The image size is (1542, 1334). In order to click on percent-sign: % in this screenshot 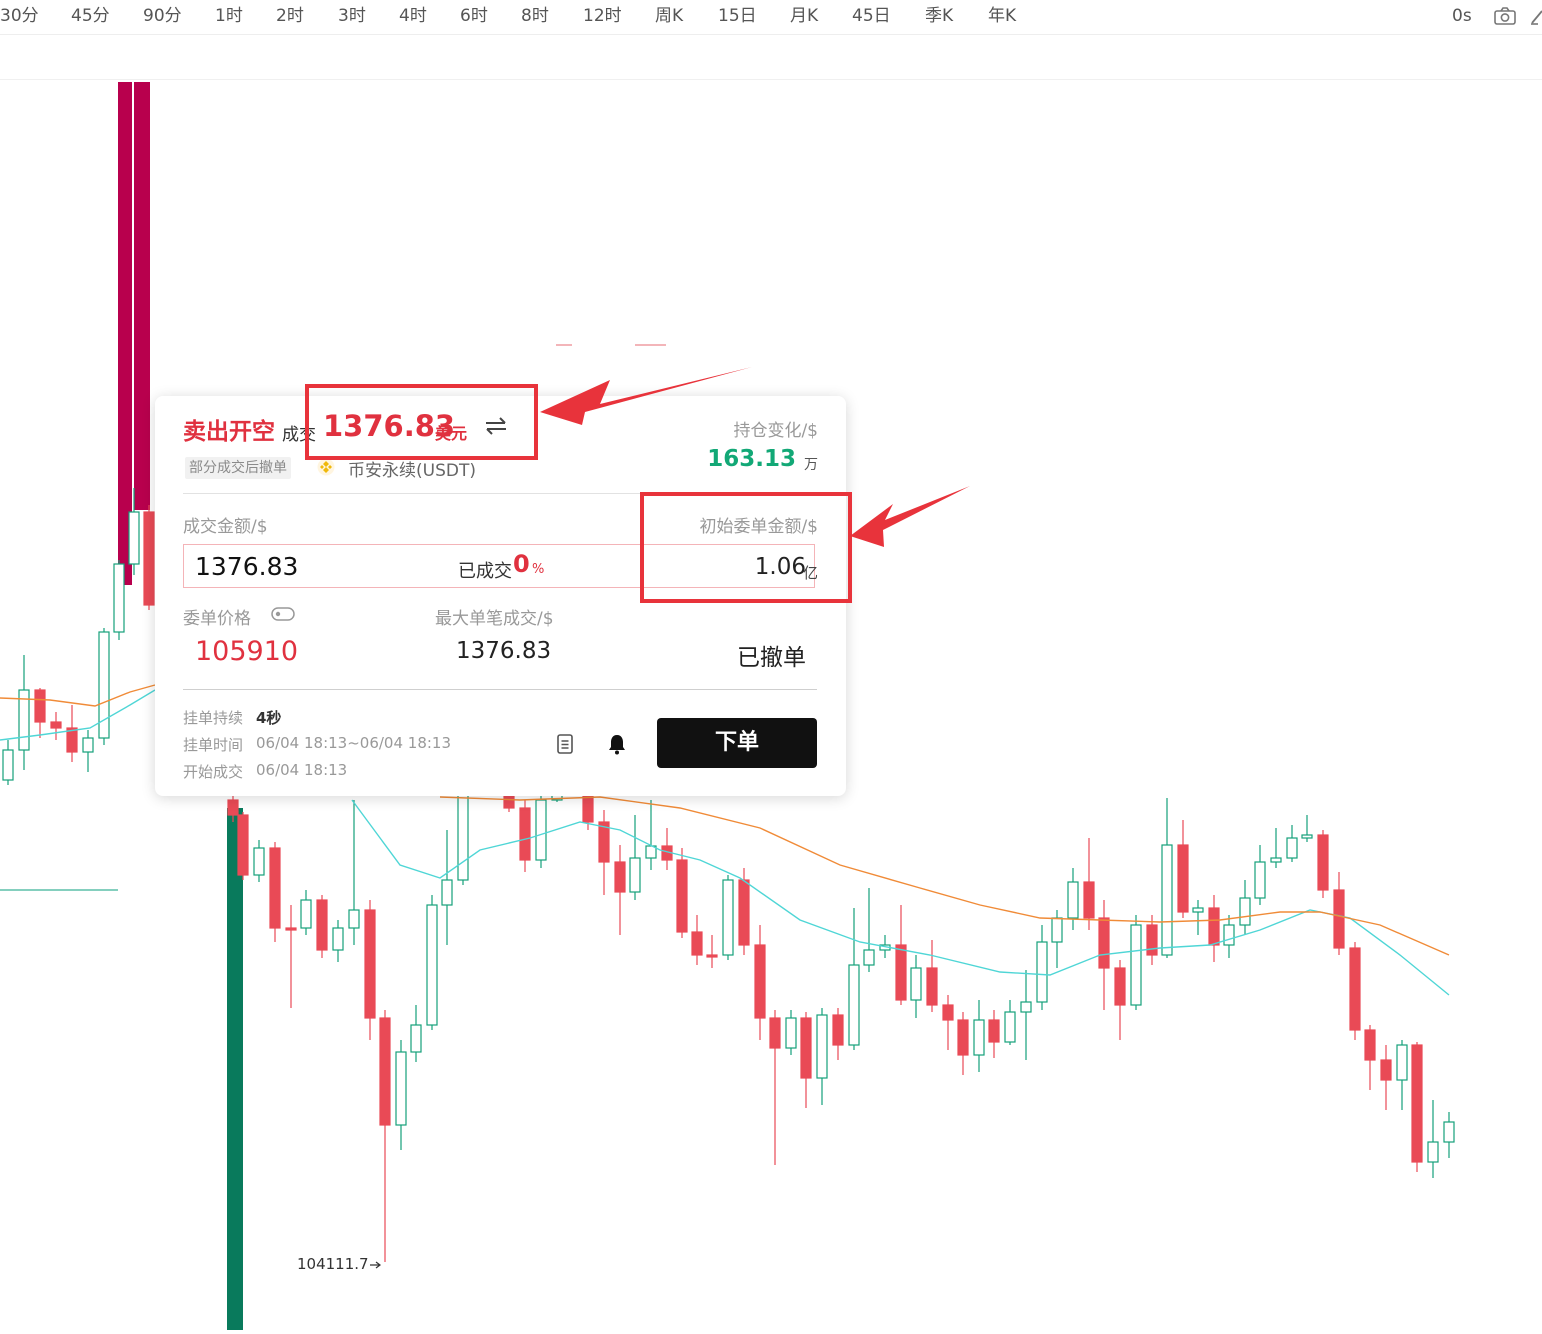, I will do `click(538, 569)`.